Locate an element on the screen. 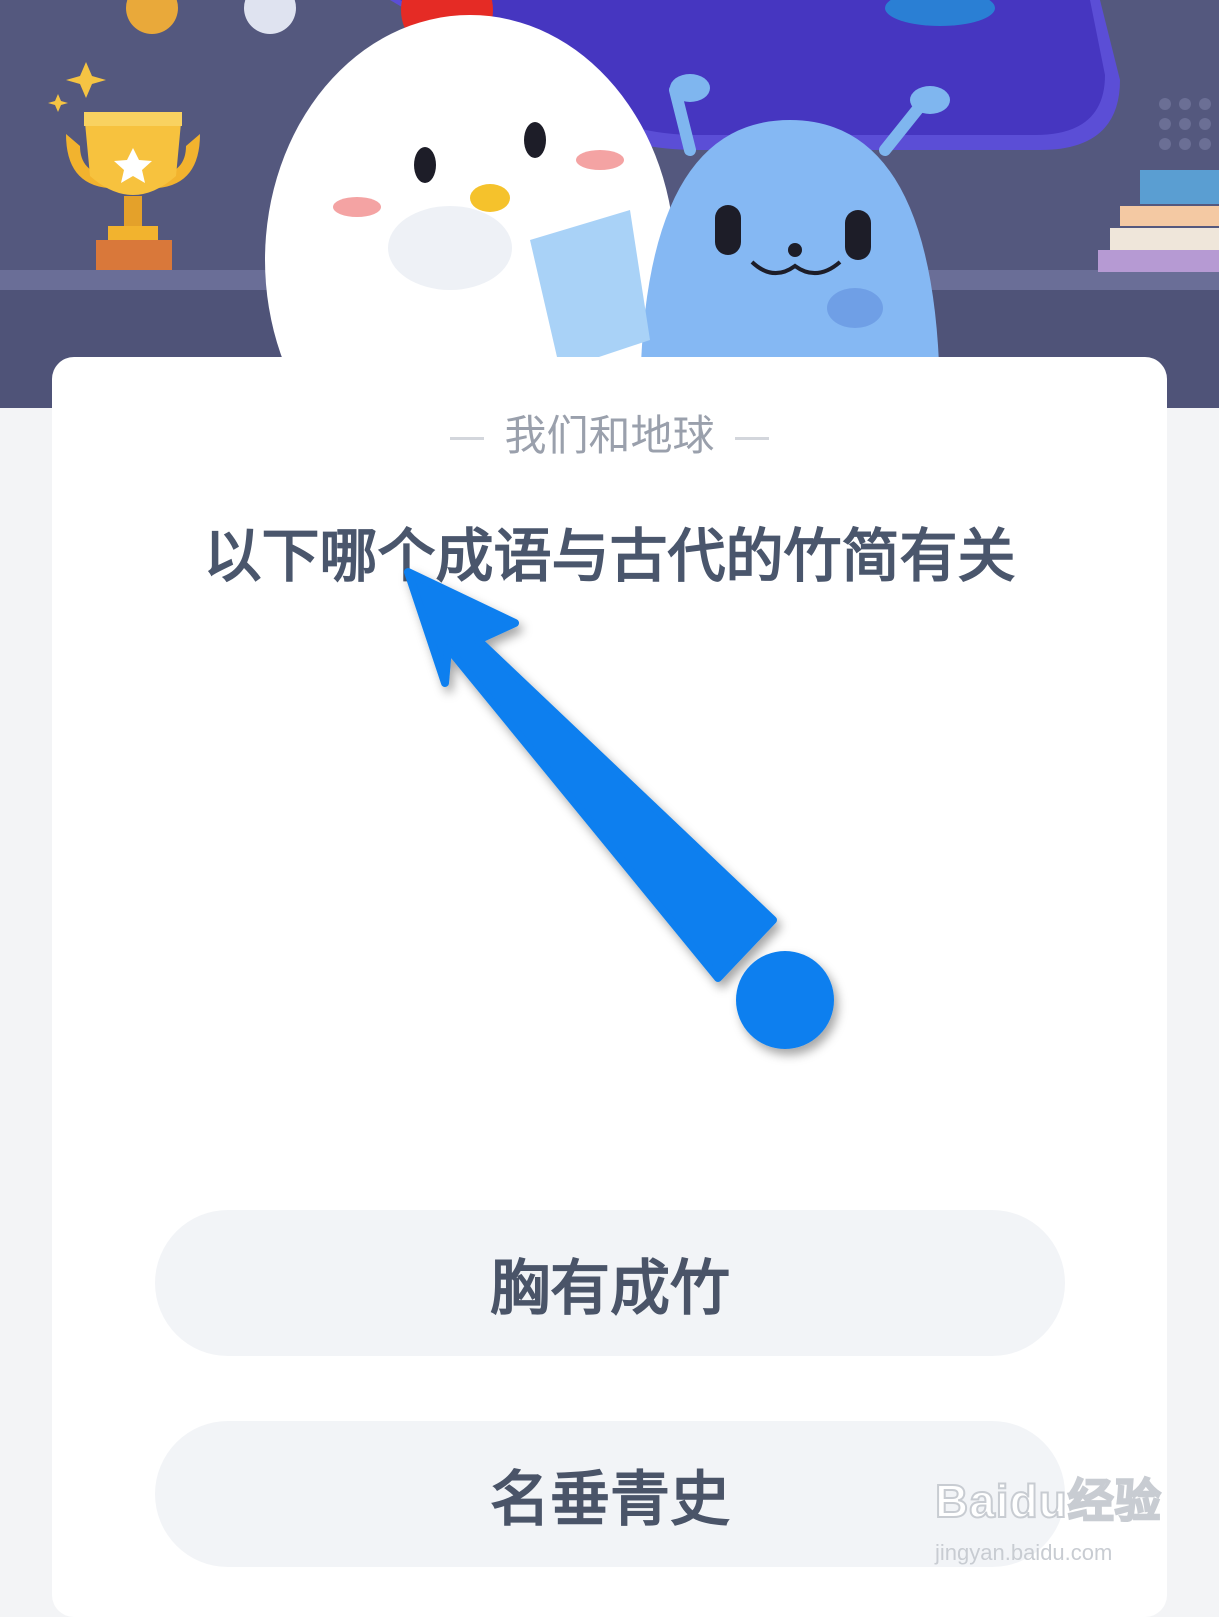 Image resolution: width=1219 pixels, height=1617 pixels. baidu-watermark: Baidu经验 jingyan.baidu.com is located at coordinates (1059, 1520).